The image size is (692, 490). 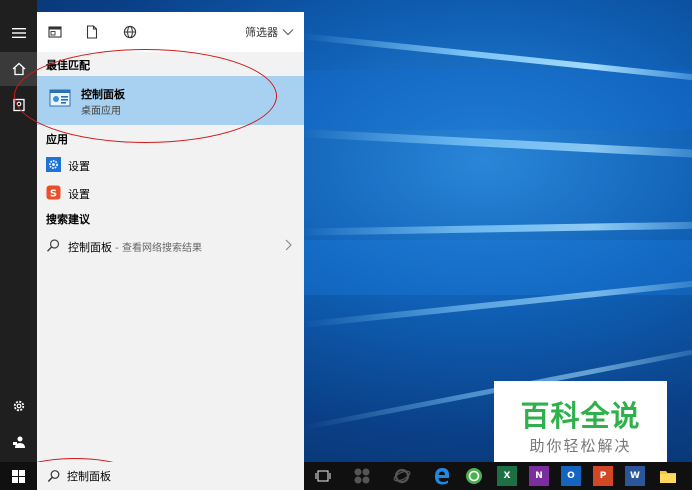 What do you see at coordinates (53, 164) in the screenshot?
I see `gear-settings-icon` at bounding box center [53, 164].